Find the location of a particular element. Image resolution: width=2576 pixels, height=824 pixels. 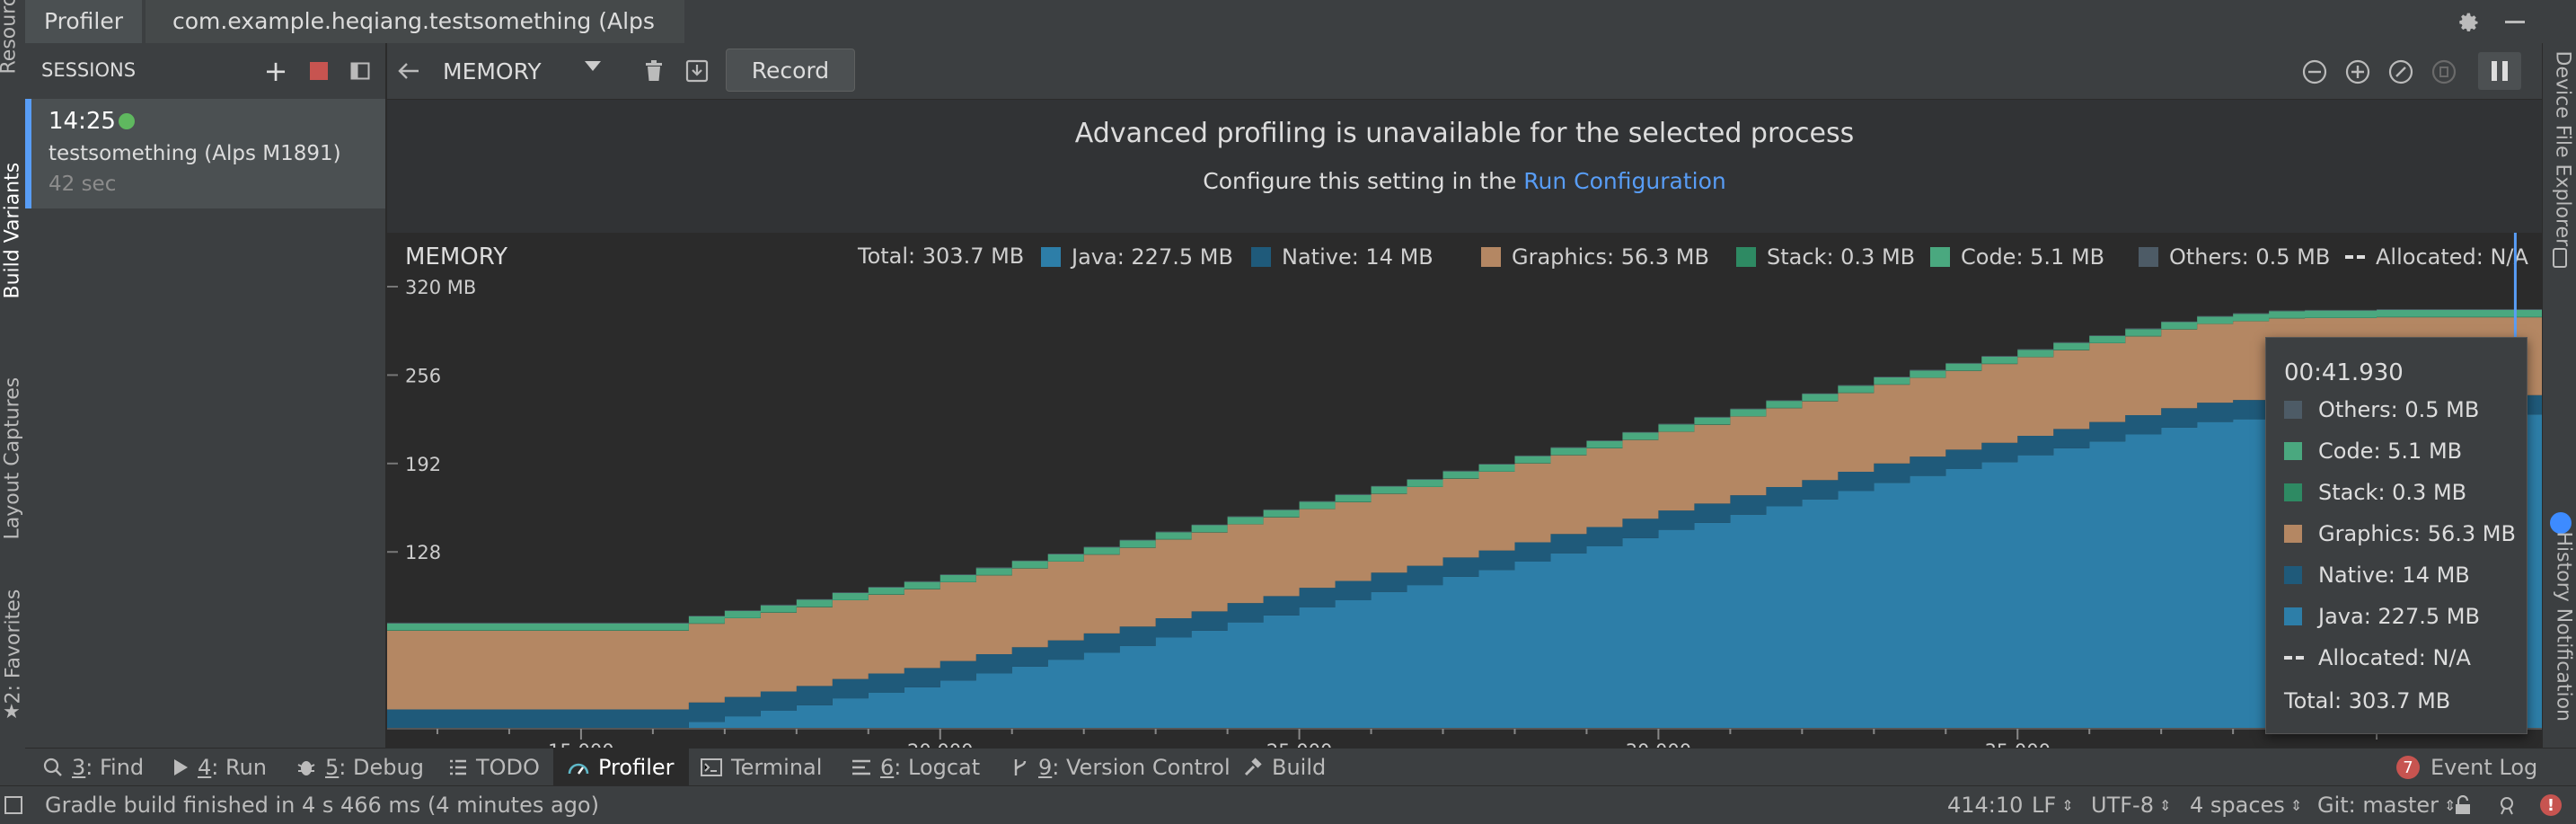

stripe-device-file-explorer: Device File Explorer is located at coordinates (2563, 159).